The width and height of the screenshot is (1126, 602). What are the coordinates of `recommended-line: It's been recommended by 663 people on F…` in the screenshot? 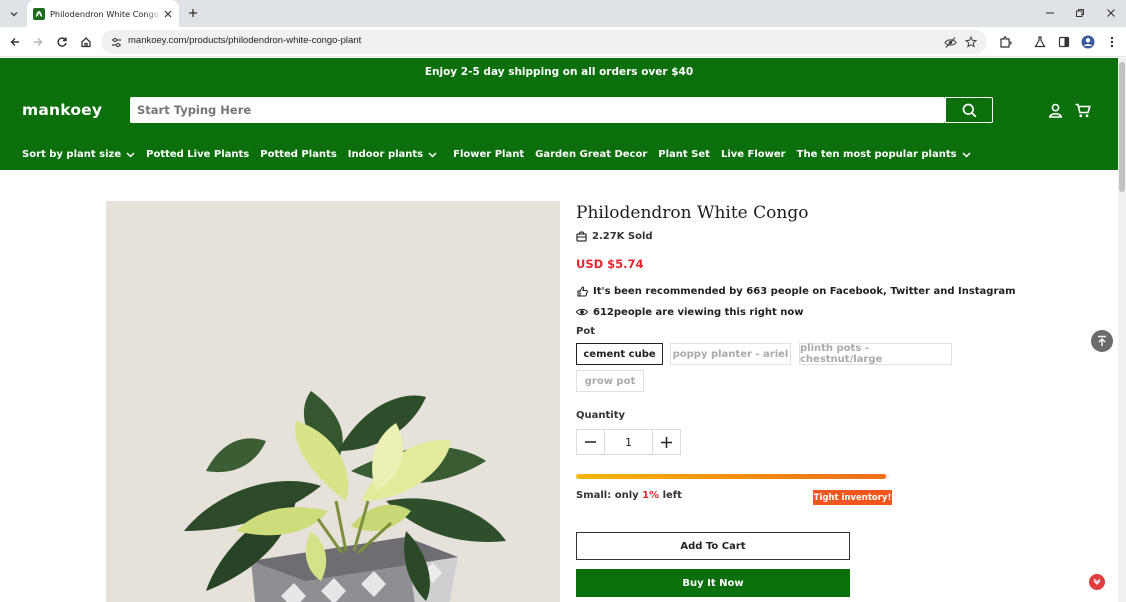 It's located at (796, 291).